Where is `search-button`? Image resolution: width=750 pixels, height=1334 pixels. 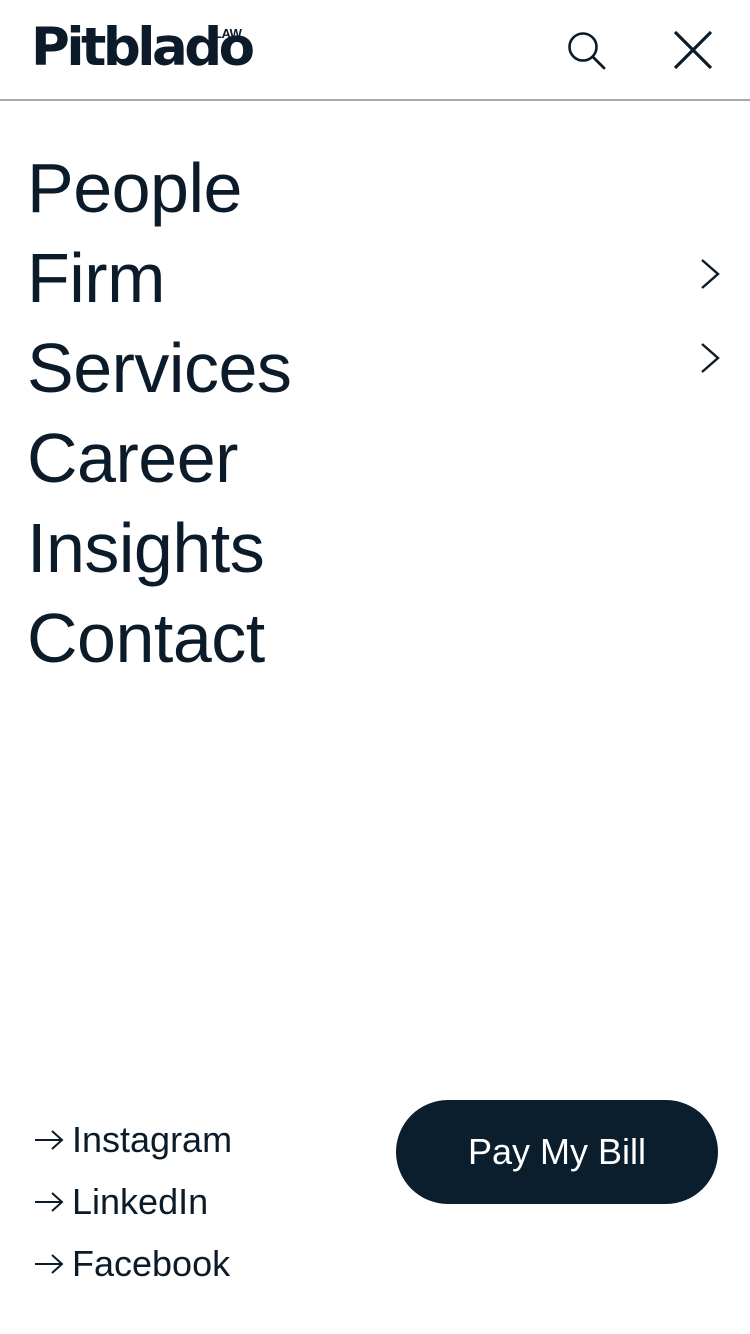 search-button is located at coordinates (587, 51).